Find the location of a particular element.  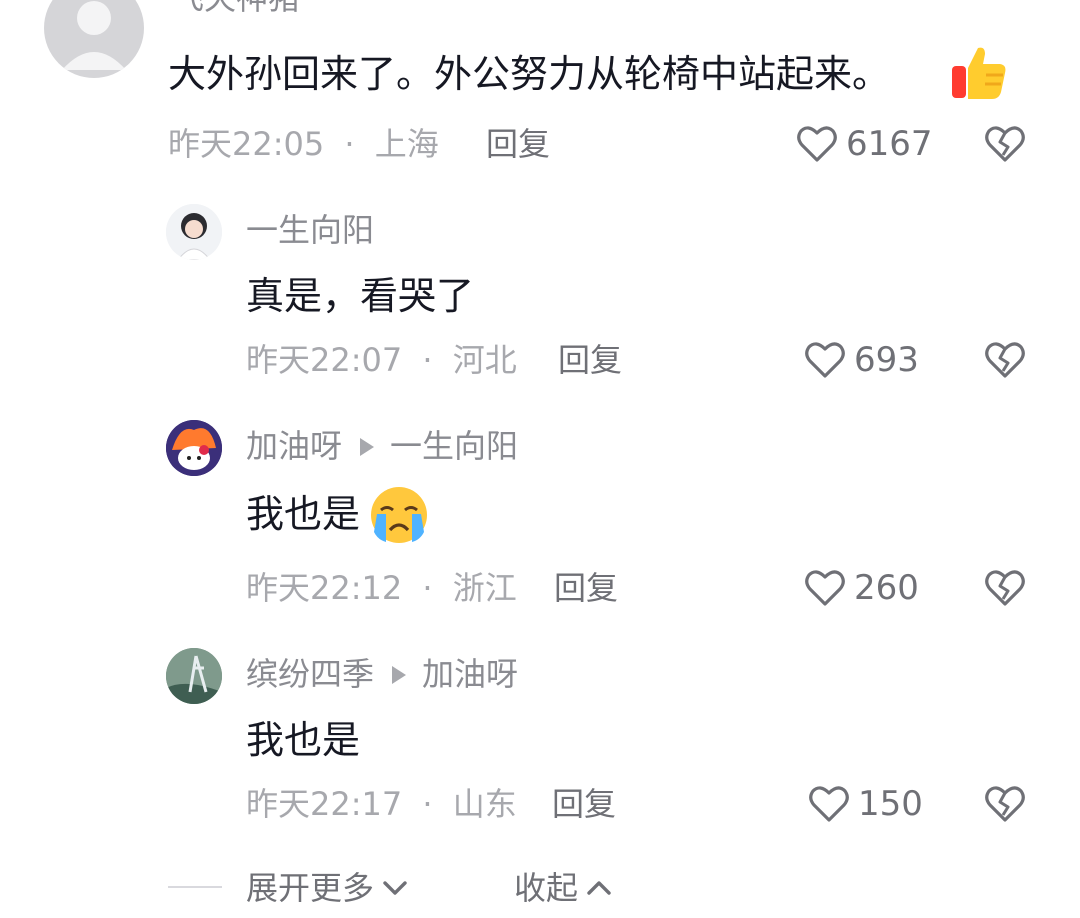

comment-author: 一生向阳 is located at coordinates (310, 230).